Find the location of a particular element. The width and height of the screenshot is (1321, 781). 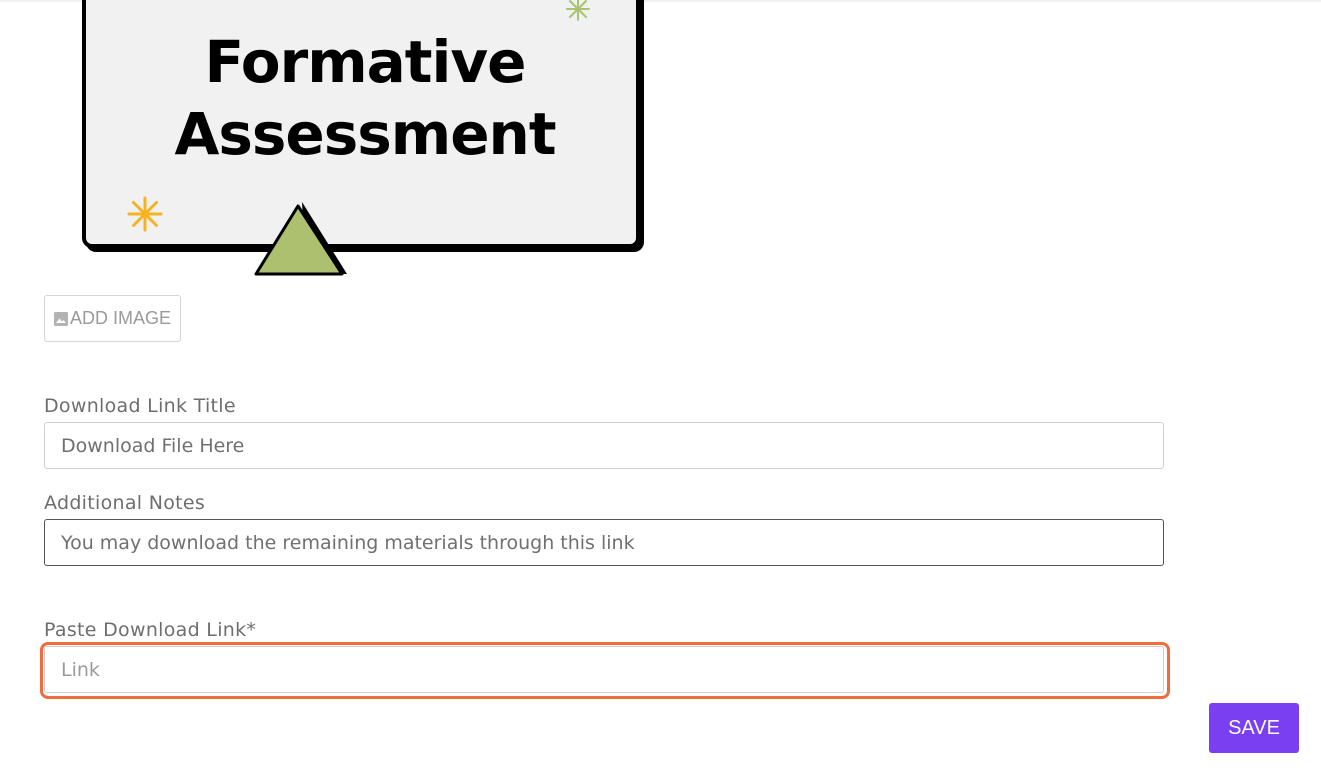

green-star-icon is located at coordinates (578, 10).